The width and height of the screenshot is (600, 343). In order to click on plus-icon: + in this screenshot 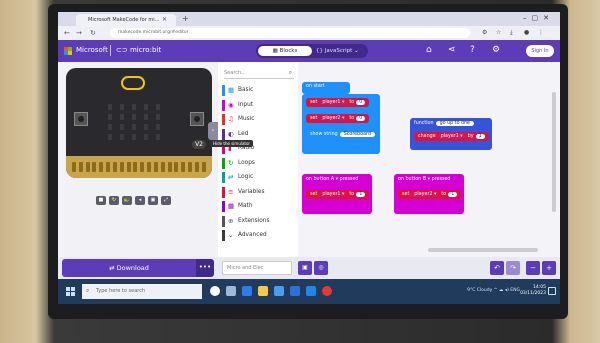, I will do `click(185, 18)`.